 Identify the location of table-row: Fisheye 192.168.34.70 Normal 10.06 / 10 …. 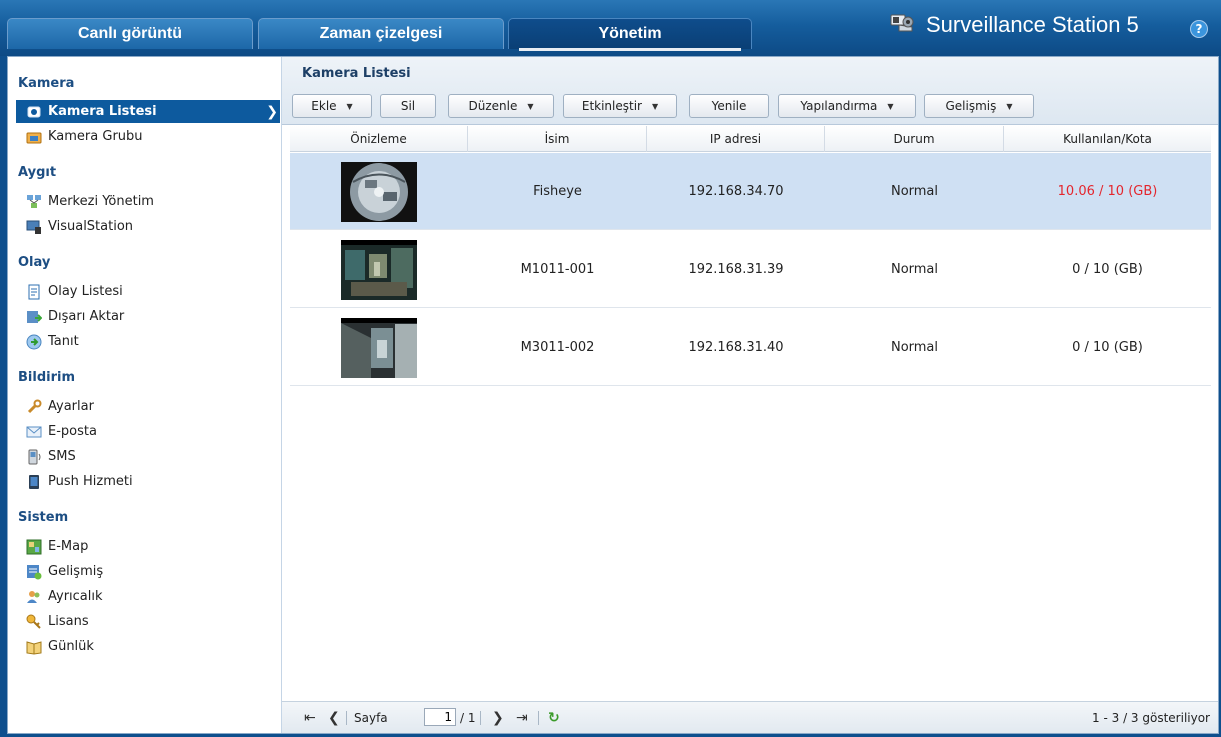
(750, 191).